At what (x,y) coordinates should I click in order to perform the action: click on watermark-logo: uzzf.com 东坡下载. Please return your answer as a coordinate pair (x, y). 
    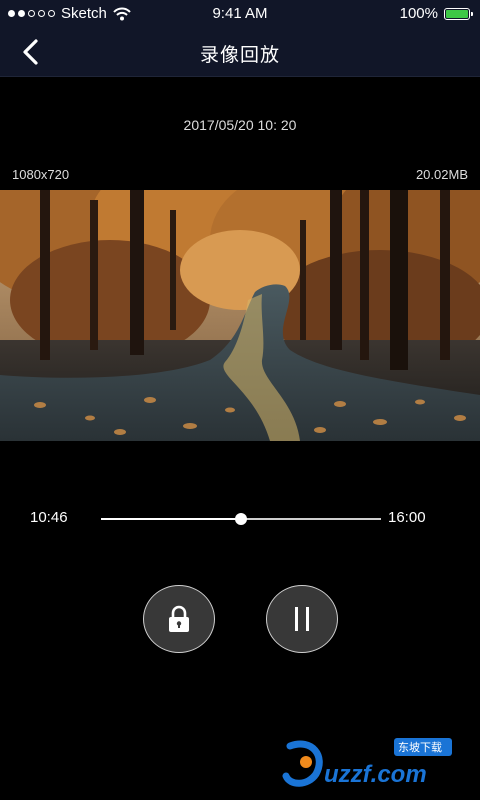
    Looking at the image, I should click on (377, 763).